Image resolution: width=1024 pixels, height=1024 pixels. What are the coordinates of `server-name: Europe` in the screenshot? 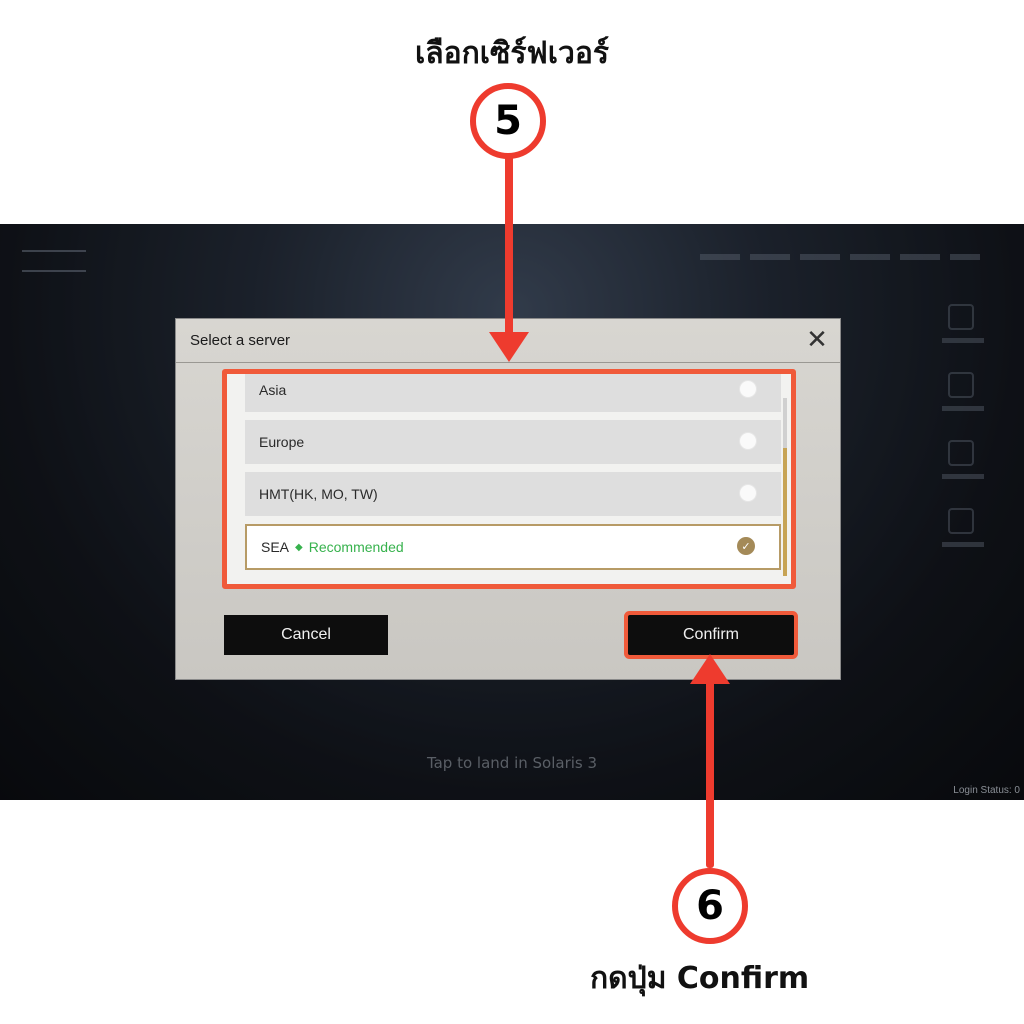 It's located at (282, 442).